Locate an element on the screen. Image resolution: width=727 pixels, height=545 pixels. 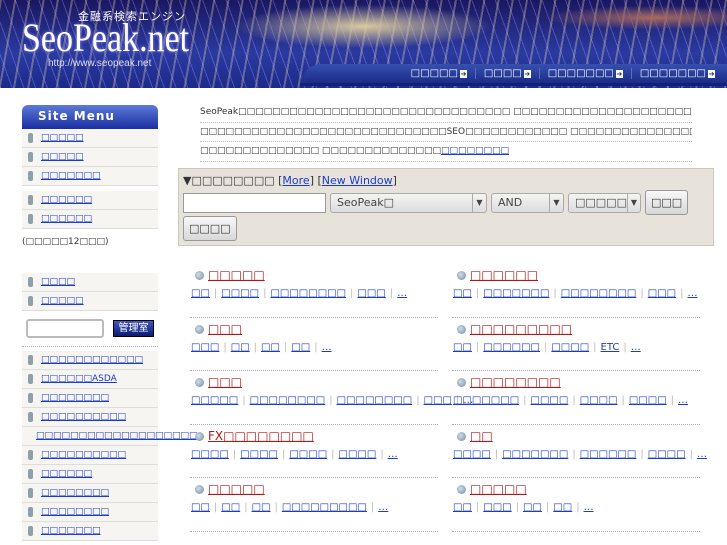
new-window-link: New Window is located at coordinates (357, 180).